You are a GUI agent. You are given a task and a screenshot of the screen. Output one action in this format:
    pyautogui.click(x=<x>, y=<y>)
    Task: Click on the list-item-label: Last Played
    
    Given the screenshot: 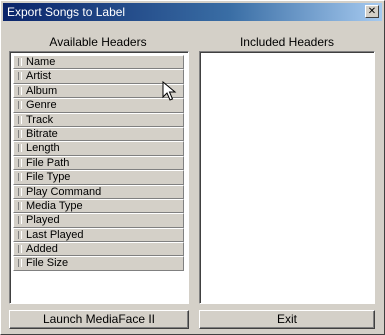 What is the action you would take?
    pyautogui.click(x=55, y=234)
    